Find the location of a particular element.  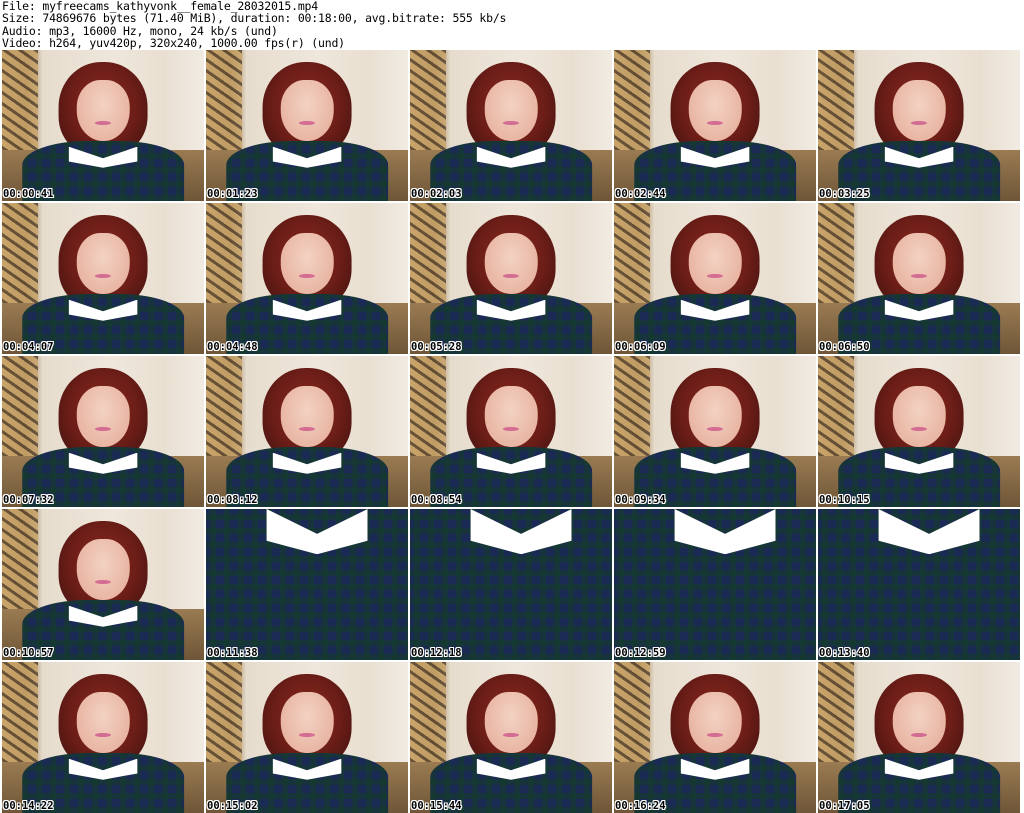

video-thumbnail: 00:08:12 is located at coordinates (307, 431).